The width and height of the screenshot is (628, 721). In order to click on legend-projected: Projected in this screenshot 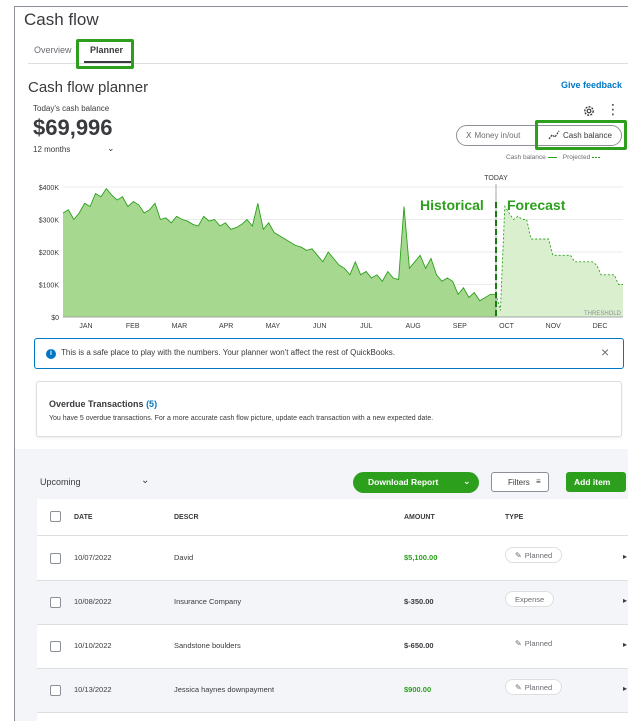, I will do `click(576, 157)`.